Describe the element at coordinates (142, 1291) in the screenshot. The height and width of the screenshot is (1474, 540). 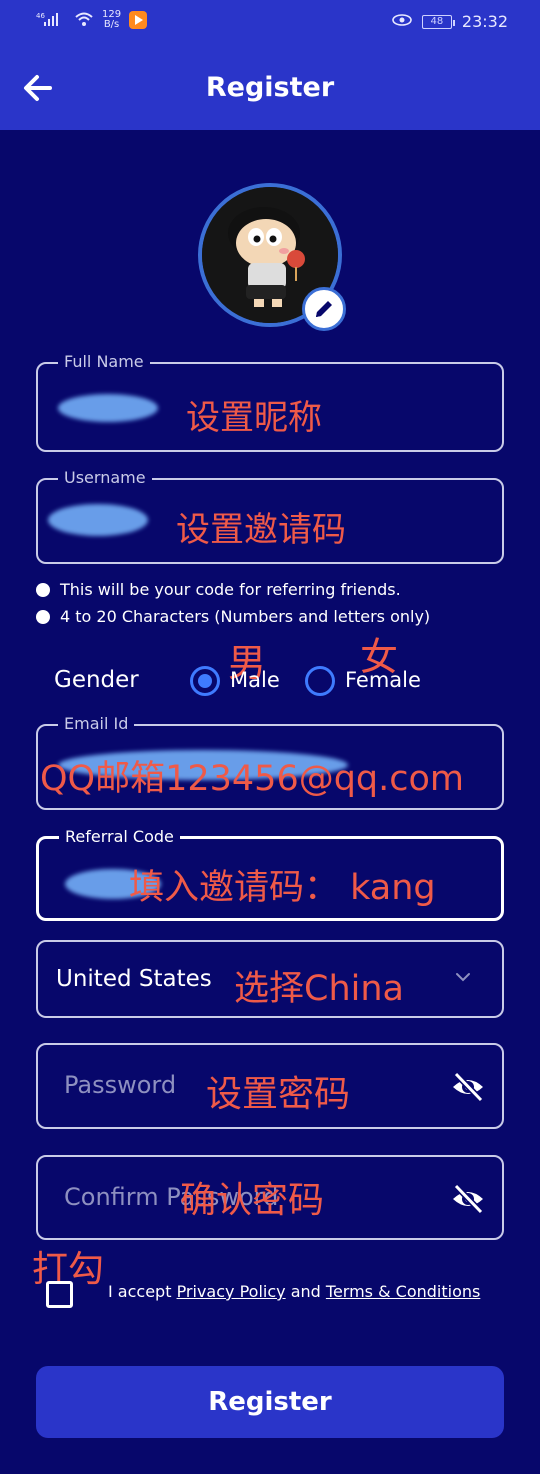
I see `terms-prefix: I accept` at that location.